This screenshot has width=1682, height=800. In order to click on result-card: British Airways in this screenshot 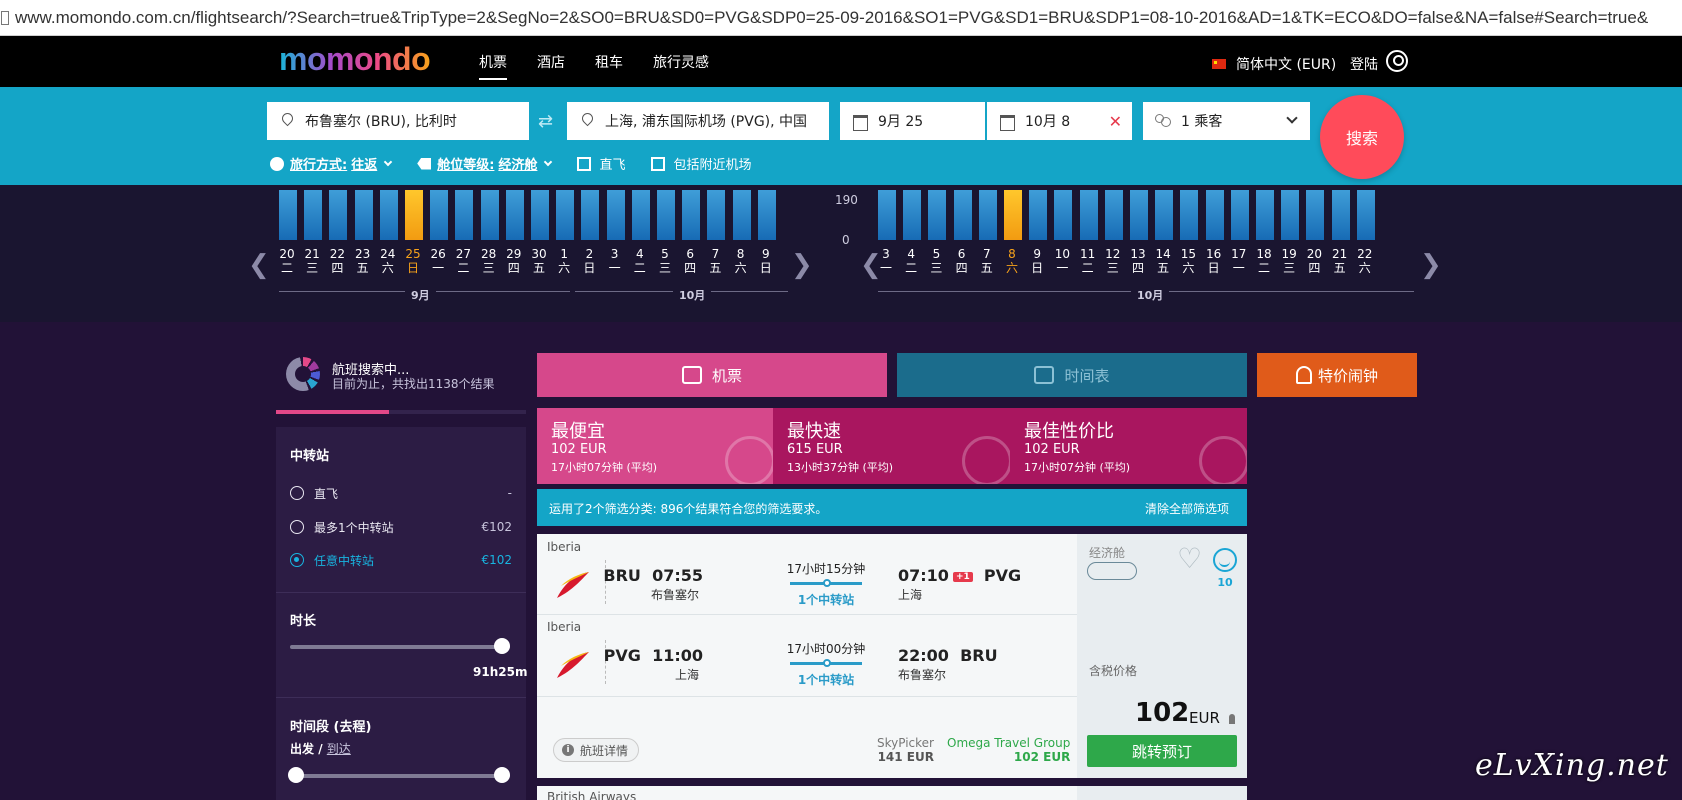, I will do `click(892, 793)`.